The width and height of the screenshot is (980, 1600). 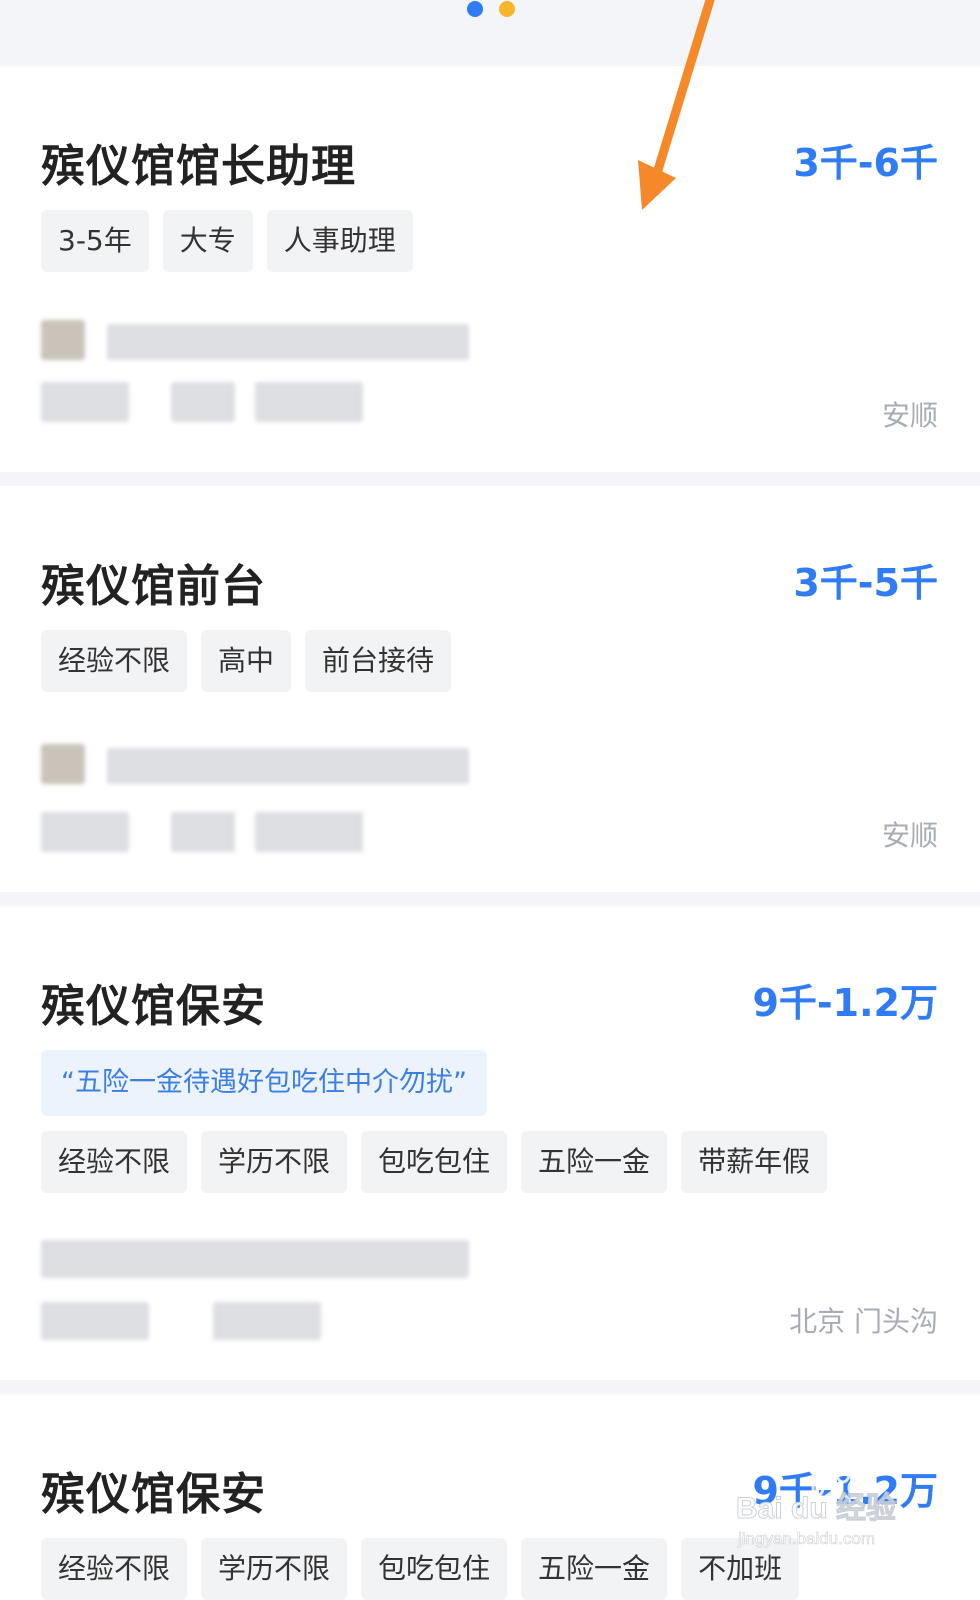 I want to click on job-location: 北京 门头沟, so click(x=863, y=1321).